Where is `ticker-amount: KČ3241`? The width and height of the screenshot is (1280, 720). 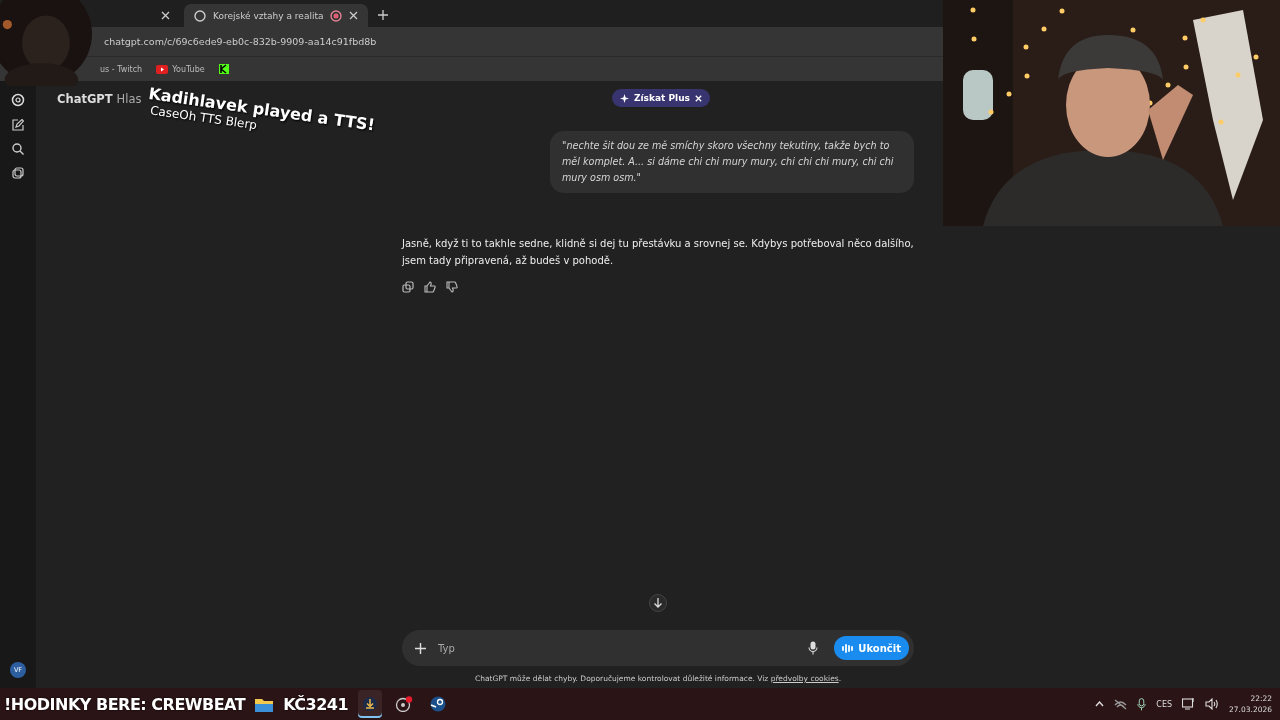
ticker-amount: KČ3241 is located at coordinates (316, 704).